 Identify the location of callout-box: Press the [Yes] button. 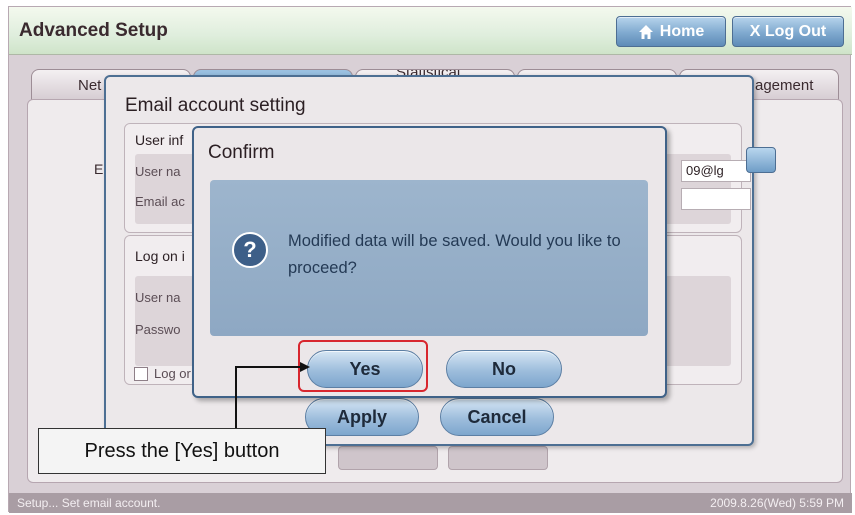
(182, 451).